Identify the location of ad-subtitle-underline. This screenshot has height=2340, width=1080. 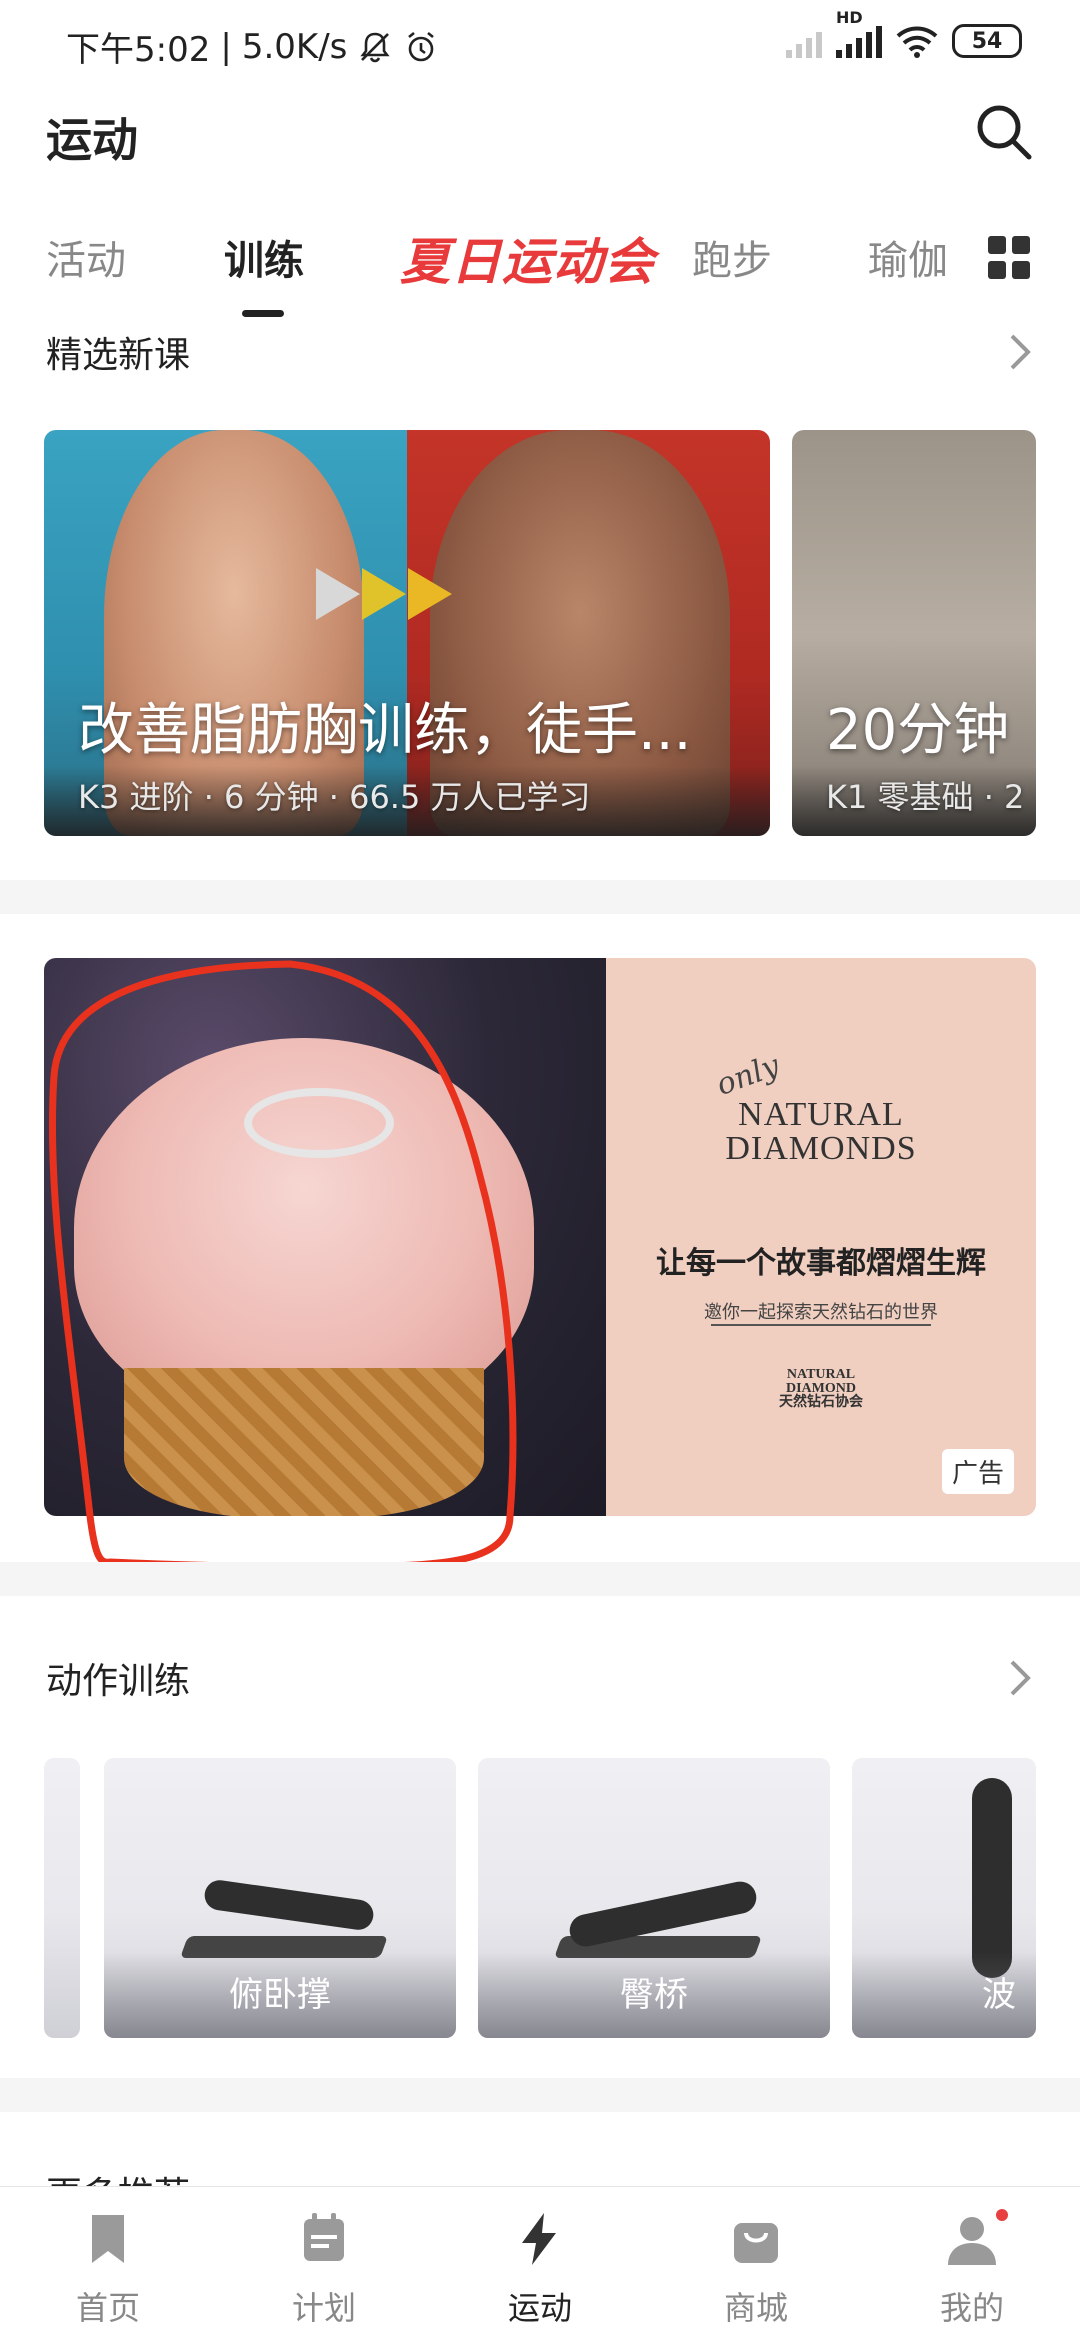
(821, 1325).